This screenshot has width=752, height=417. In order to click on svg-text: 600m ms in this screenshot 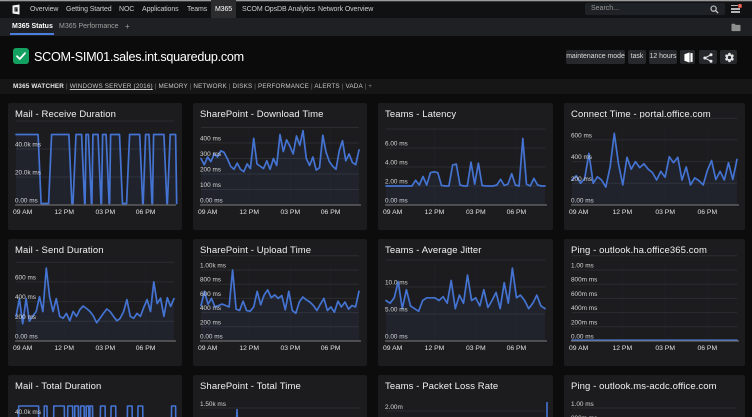, I will do `click(584, 294)`.